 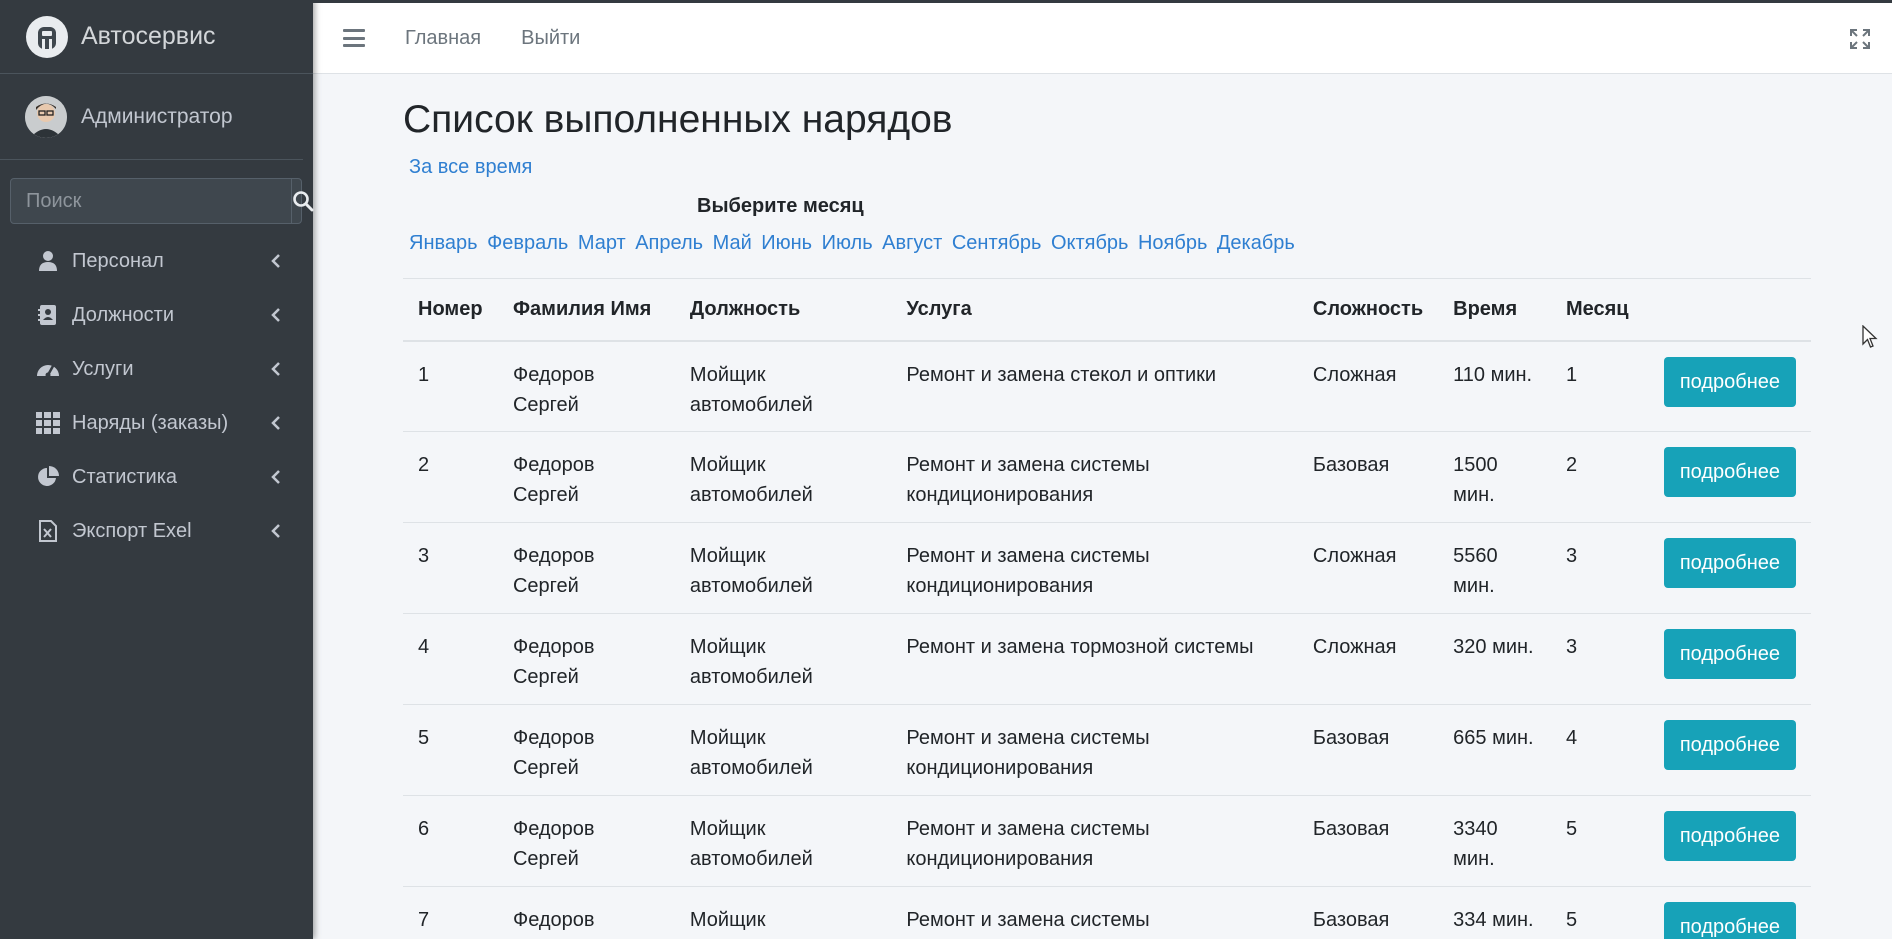 I want to click on brand-name: Автосервис, so click(x=148, y=36).